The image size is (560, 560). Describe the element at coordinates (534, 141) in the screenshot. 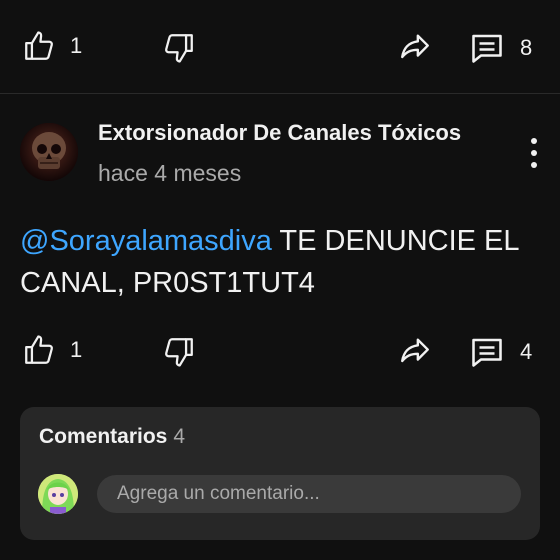

I see `more-vert-icon` at that location.